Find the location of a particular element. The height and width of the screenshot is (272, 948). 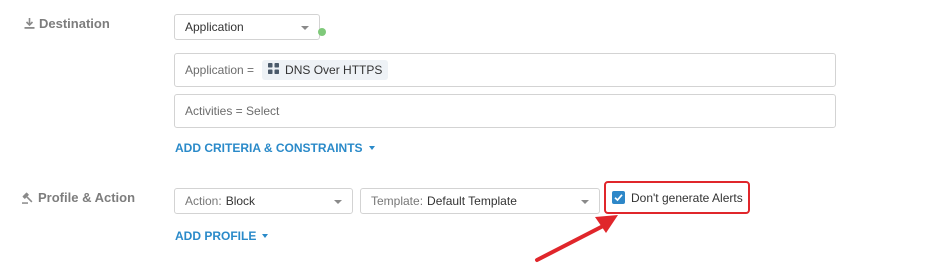

template-value: Default Template is located at coordinates (472, 201).